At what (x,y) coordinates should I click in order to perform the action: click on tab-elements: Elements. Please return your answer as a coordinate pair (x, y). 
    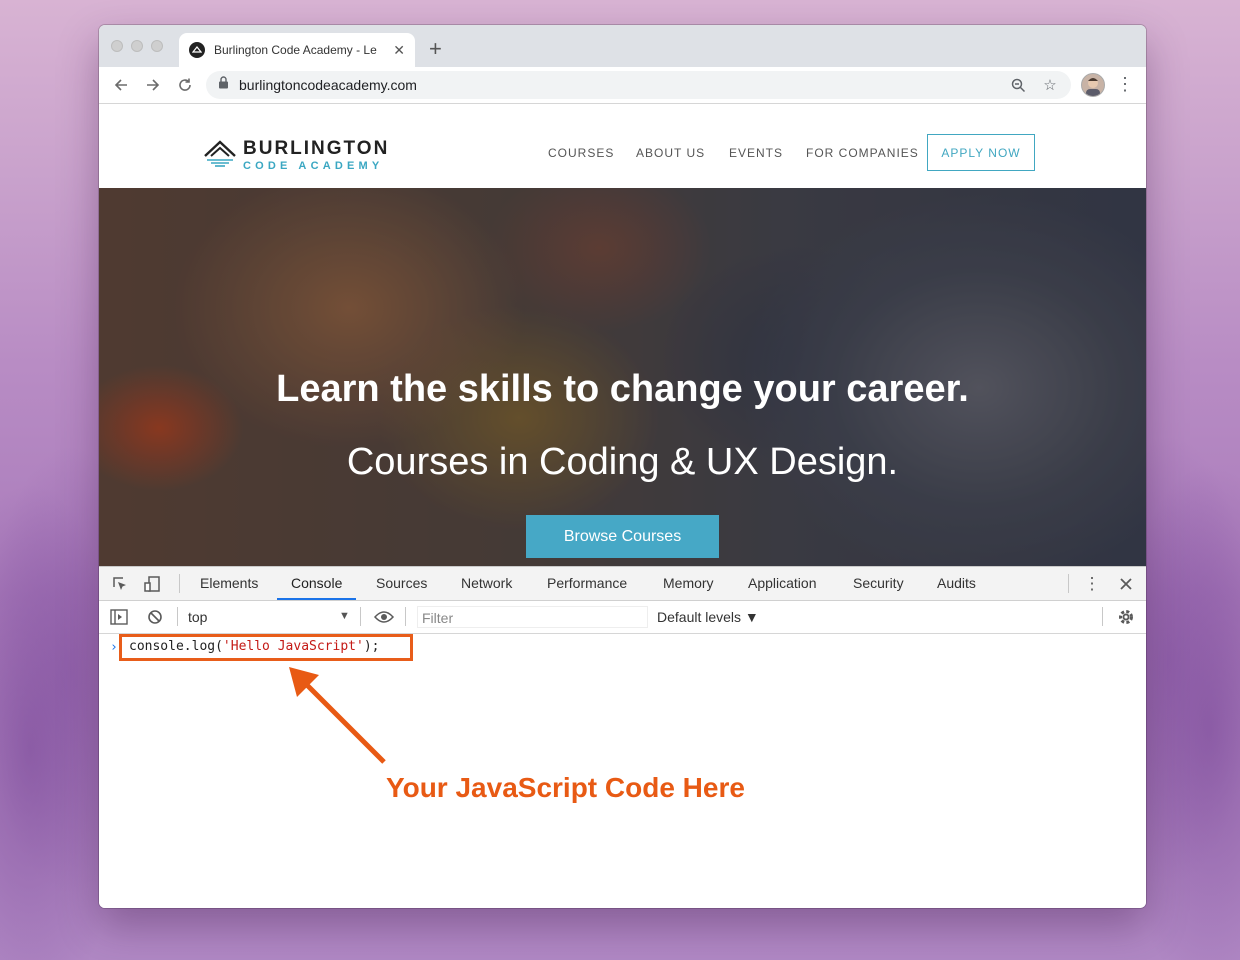
    Looking at the image, I should click on (229, 583).